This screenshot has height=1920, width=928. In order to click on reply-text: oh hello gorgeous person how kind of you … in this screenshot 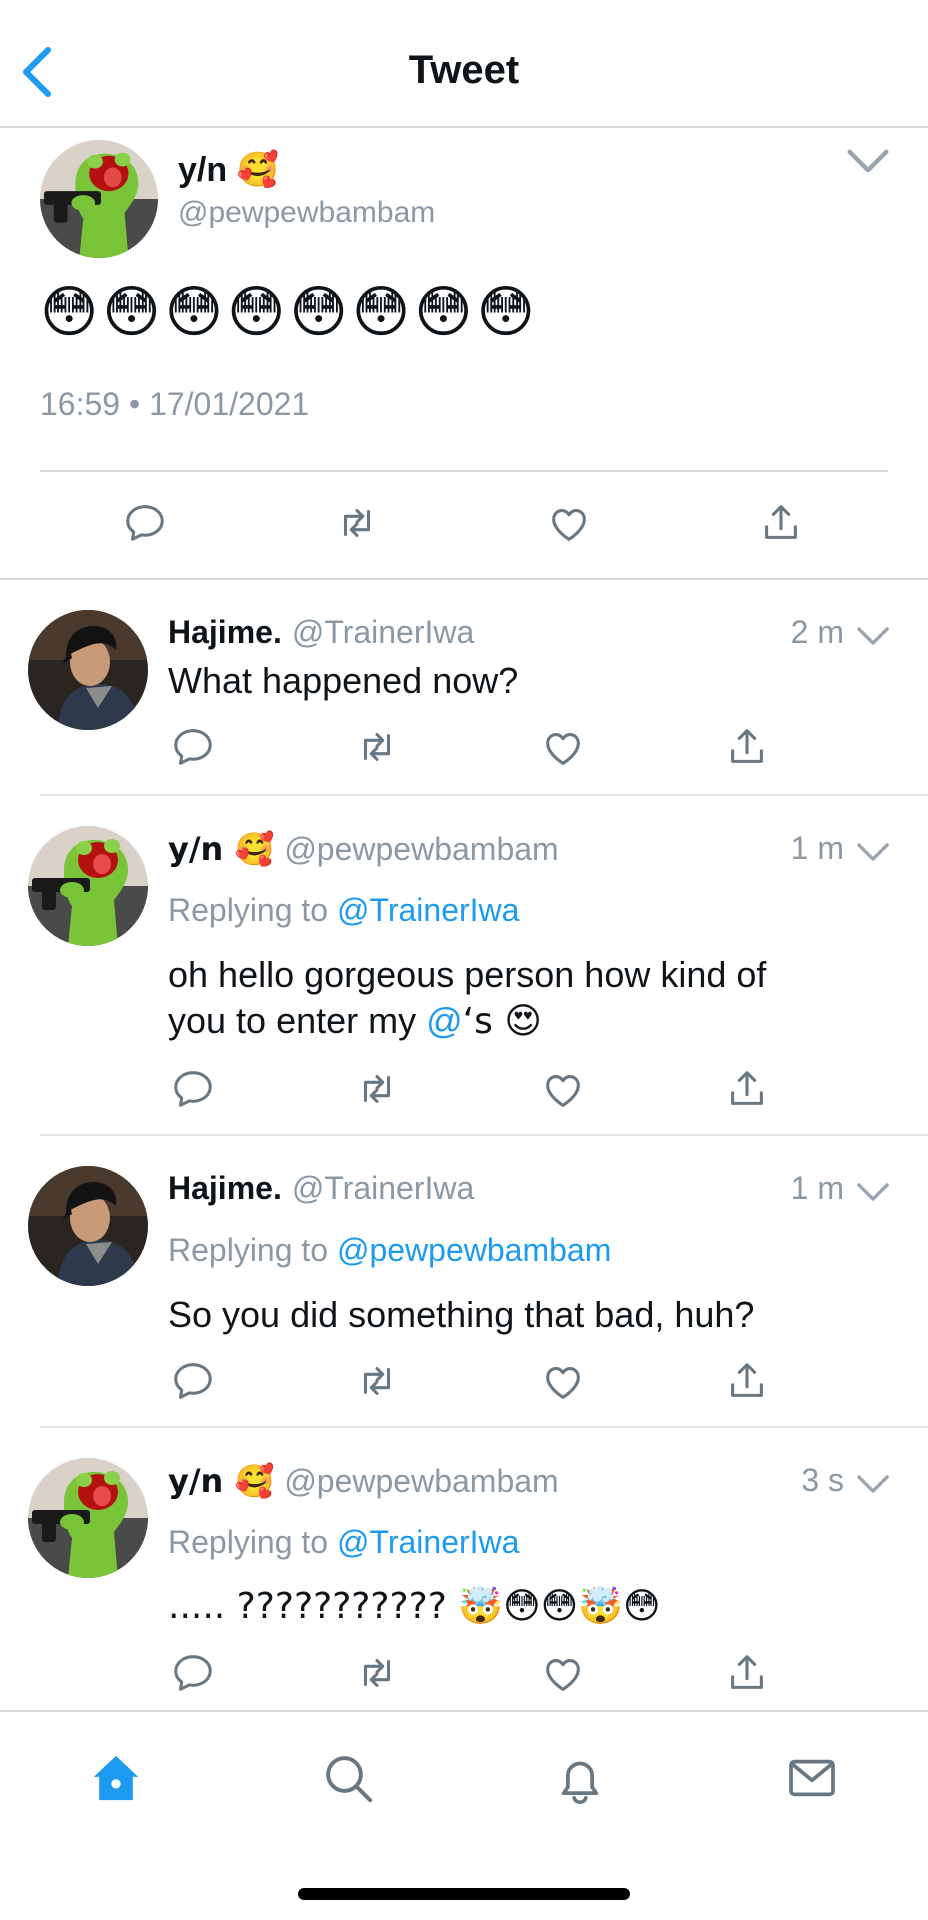, I will do `click(467, 998)`.